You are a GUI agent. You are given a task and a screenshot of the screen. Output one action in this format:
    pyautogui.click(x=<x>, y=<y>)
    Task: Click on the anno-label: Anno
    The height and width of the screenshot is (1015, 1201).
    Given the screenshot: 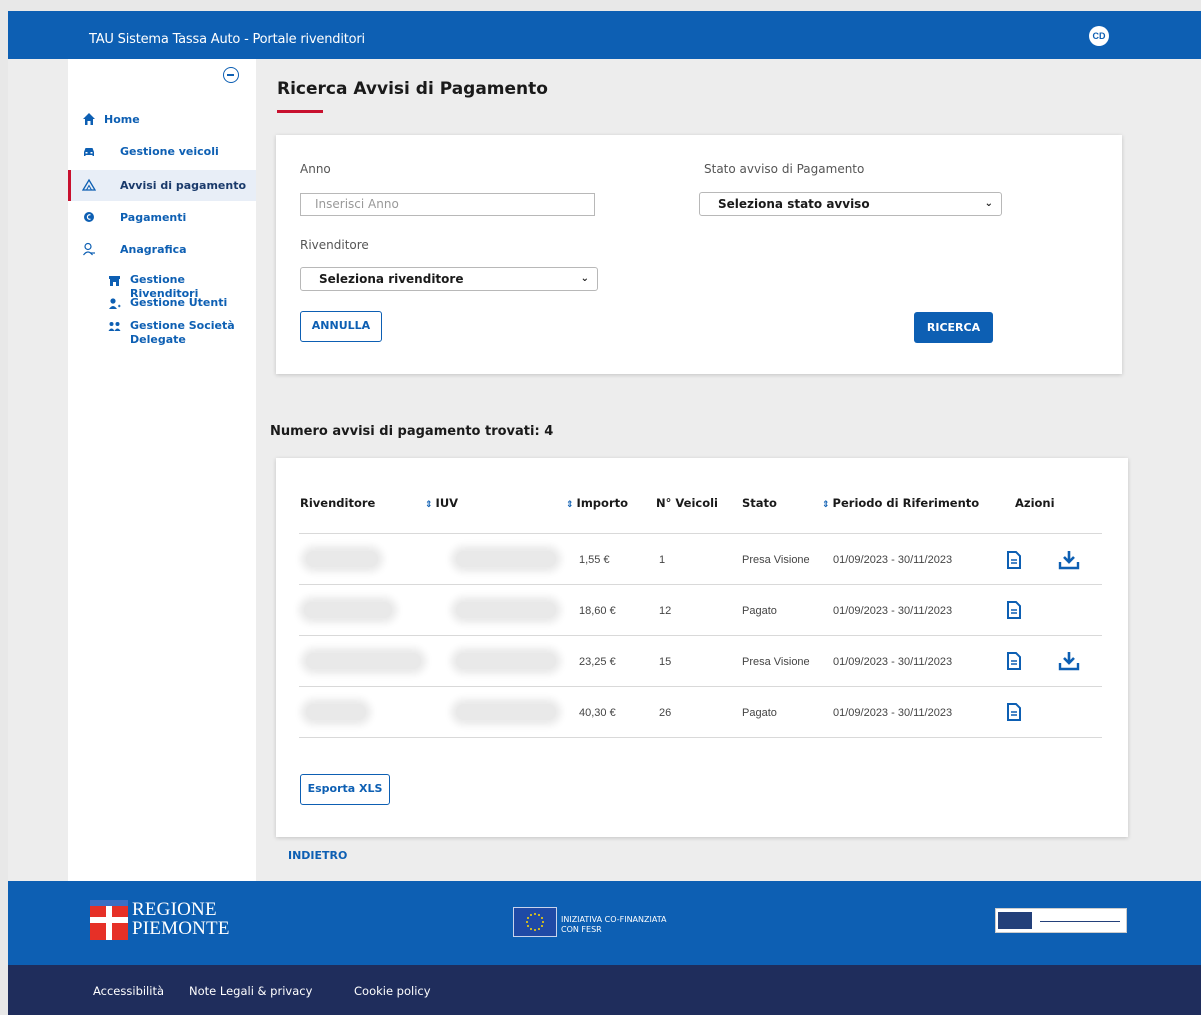 What is the action you would take?
    pyautogui.click(x=315, y=169)
    